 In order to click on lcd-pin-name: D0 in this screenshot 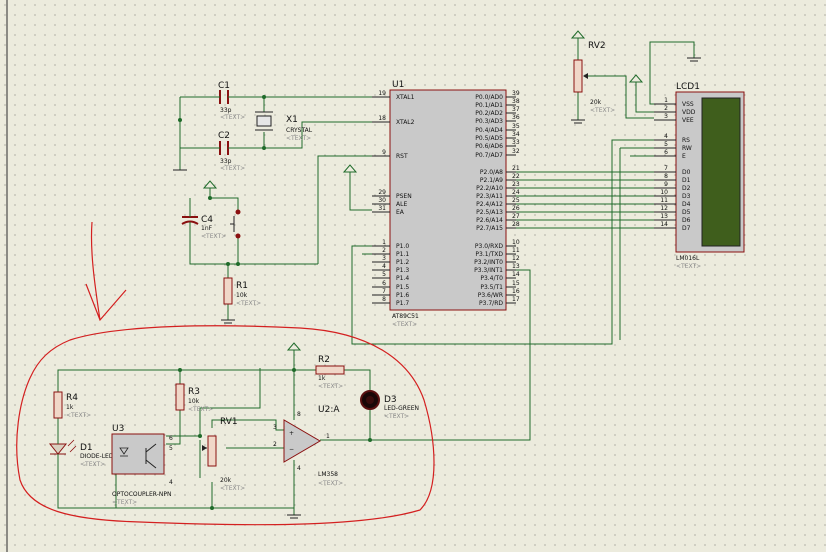, I will do `click(686, 172)`.